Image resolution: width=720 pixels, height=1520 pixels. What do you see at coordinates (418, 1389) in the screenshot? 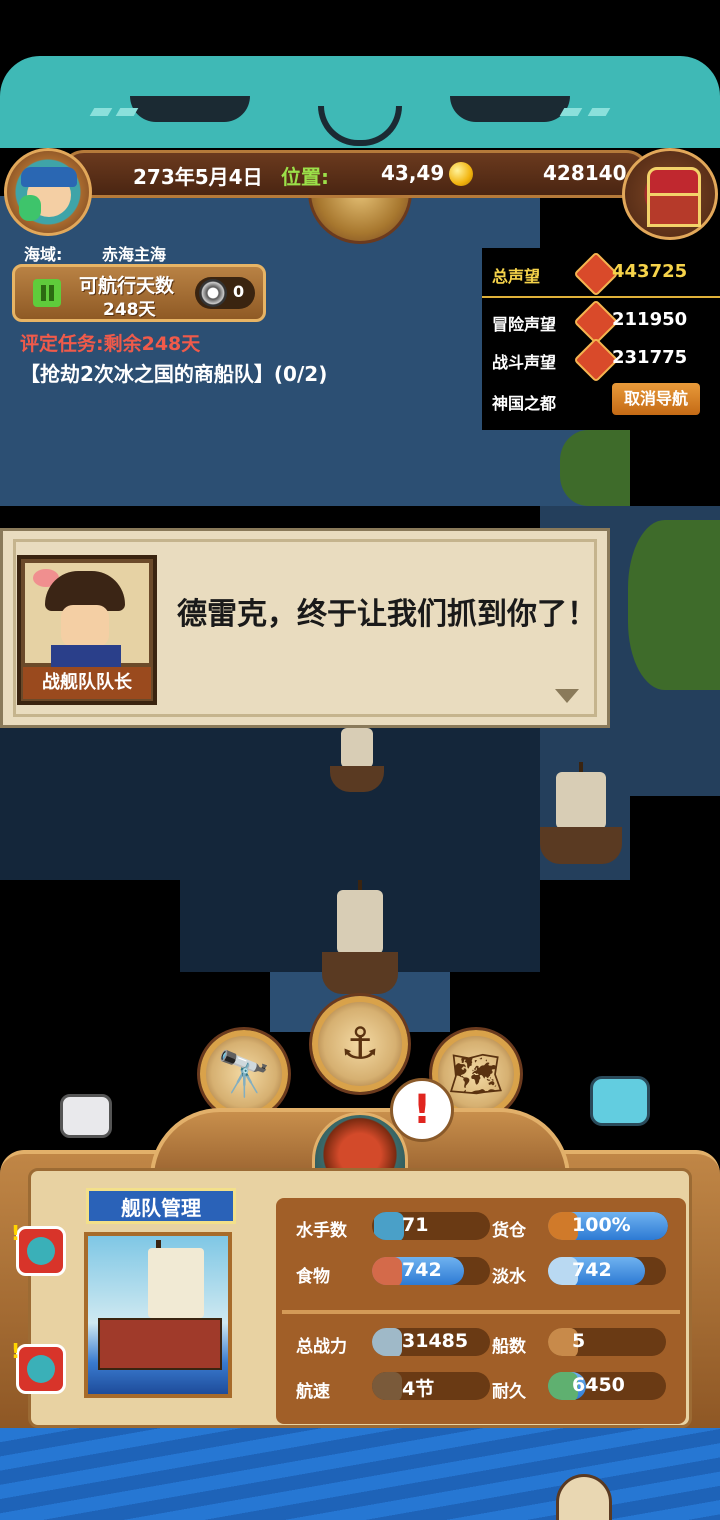
I see `speed-value: 4节` at bounding box center [418, 1389].